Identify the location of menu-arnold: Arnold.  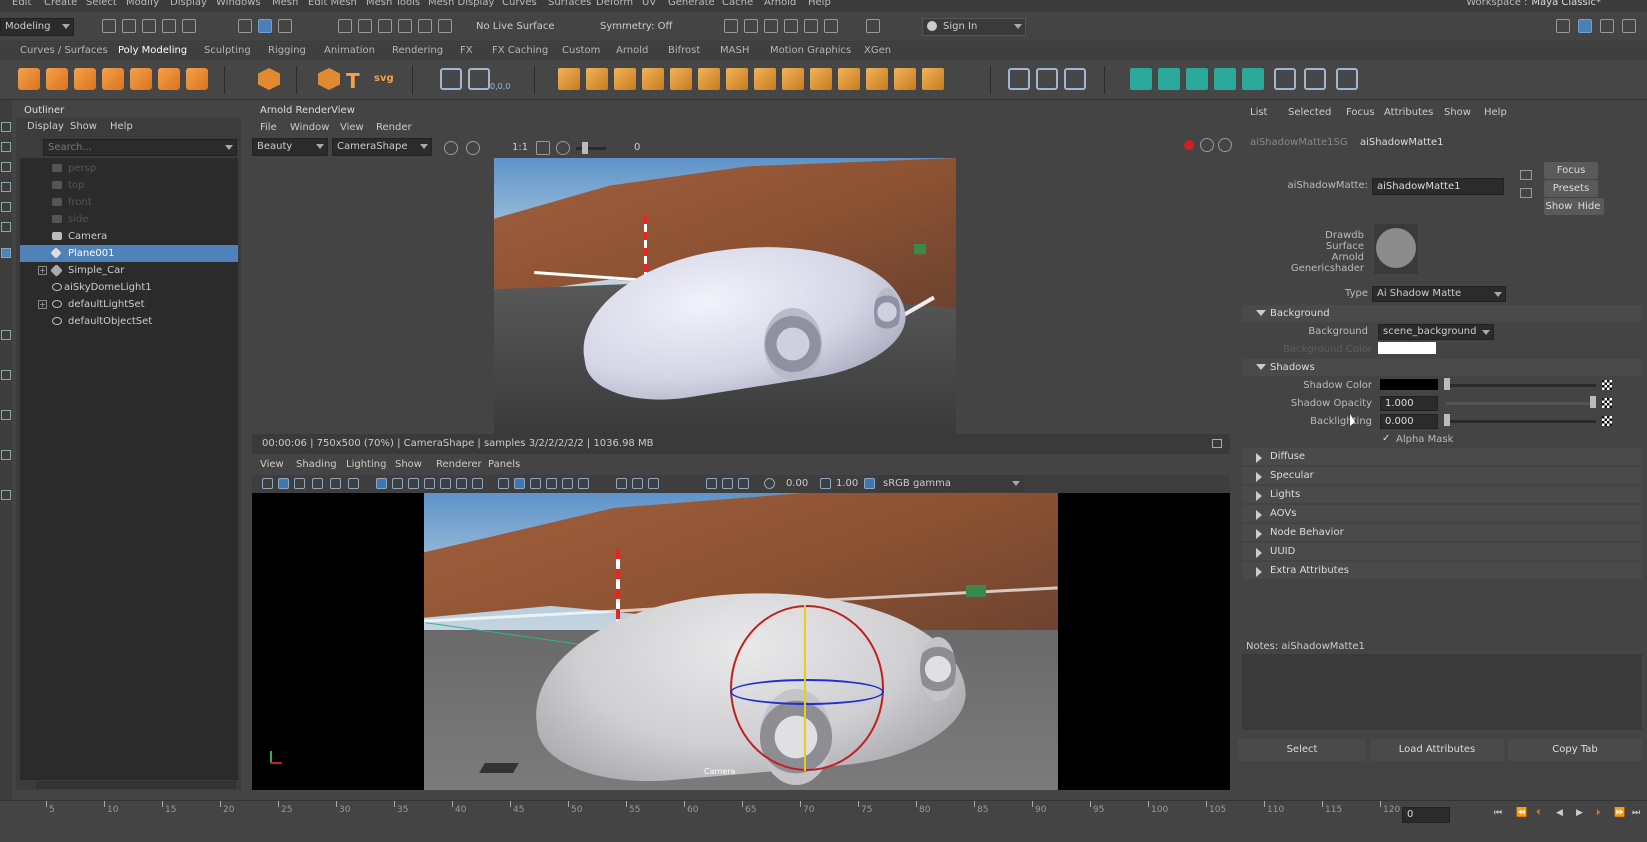
(780, 4).